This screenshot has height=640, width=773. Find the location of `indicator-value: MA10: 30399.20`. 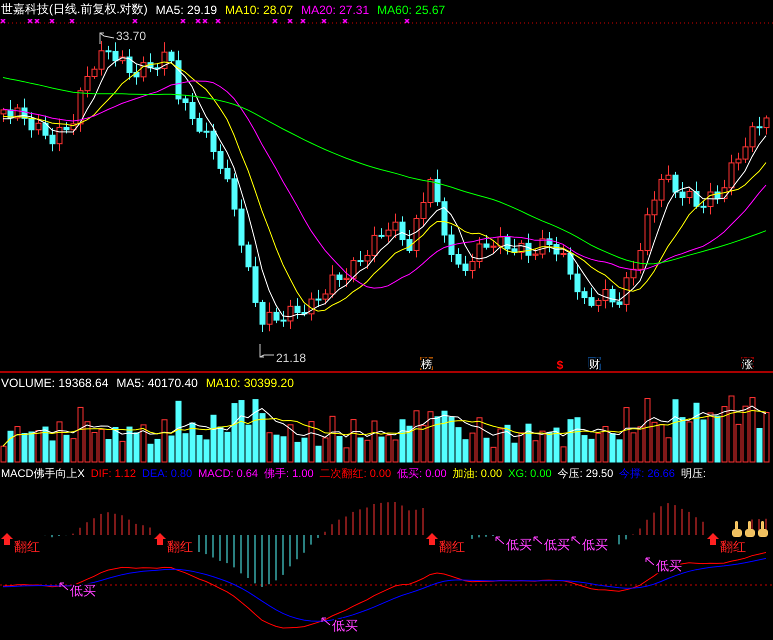

indicator-value: MA10: 30399.20 is located at coordinates (250, 383).